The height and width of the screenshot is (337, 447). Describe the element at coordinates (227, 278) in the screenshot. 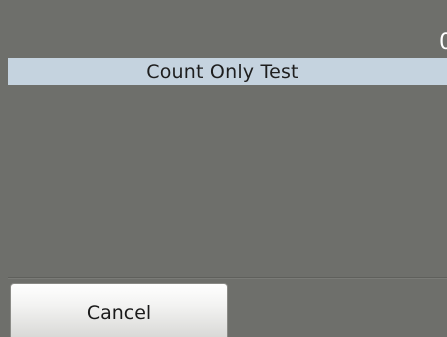

I see `footer-divider-highlight` at that location.